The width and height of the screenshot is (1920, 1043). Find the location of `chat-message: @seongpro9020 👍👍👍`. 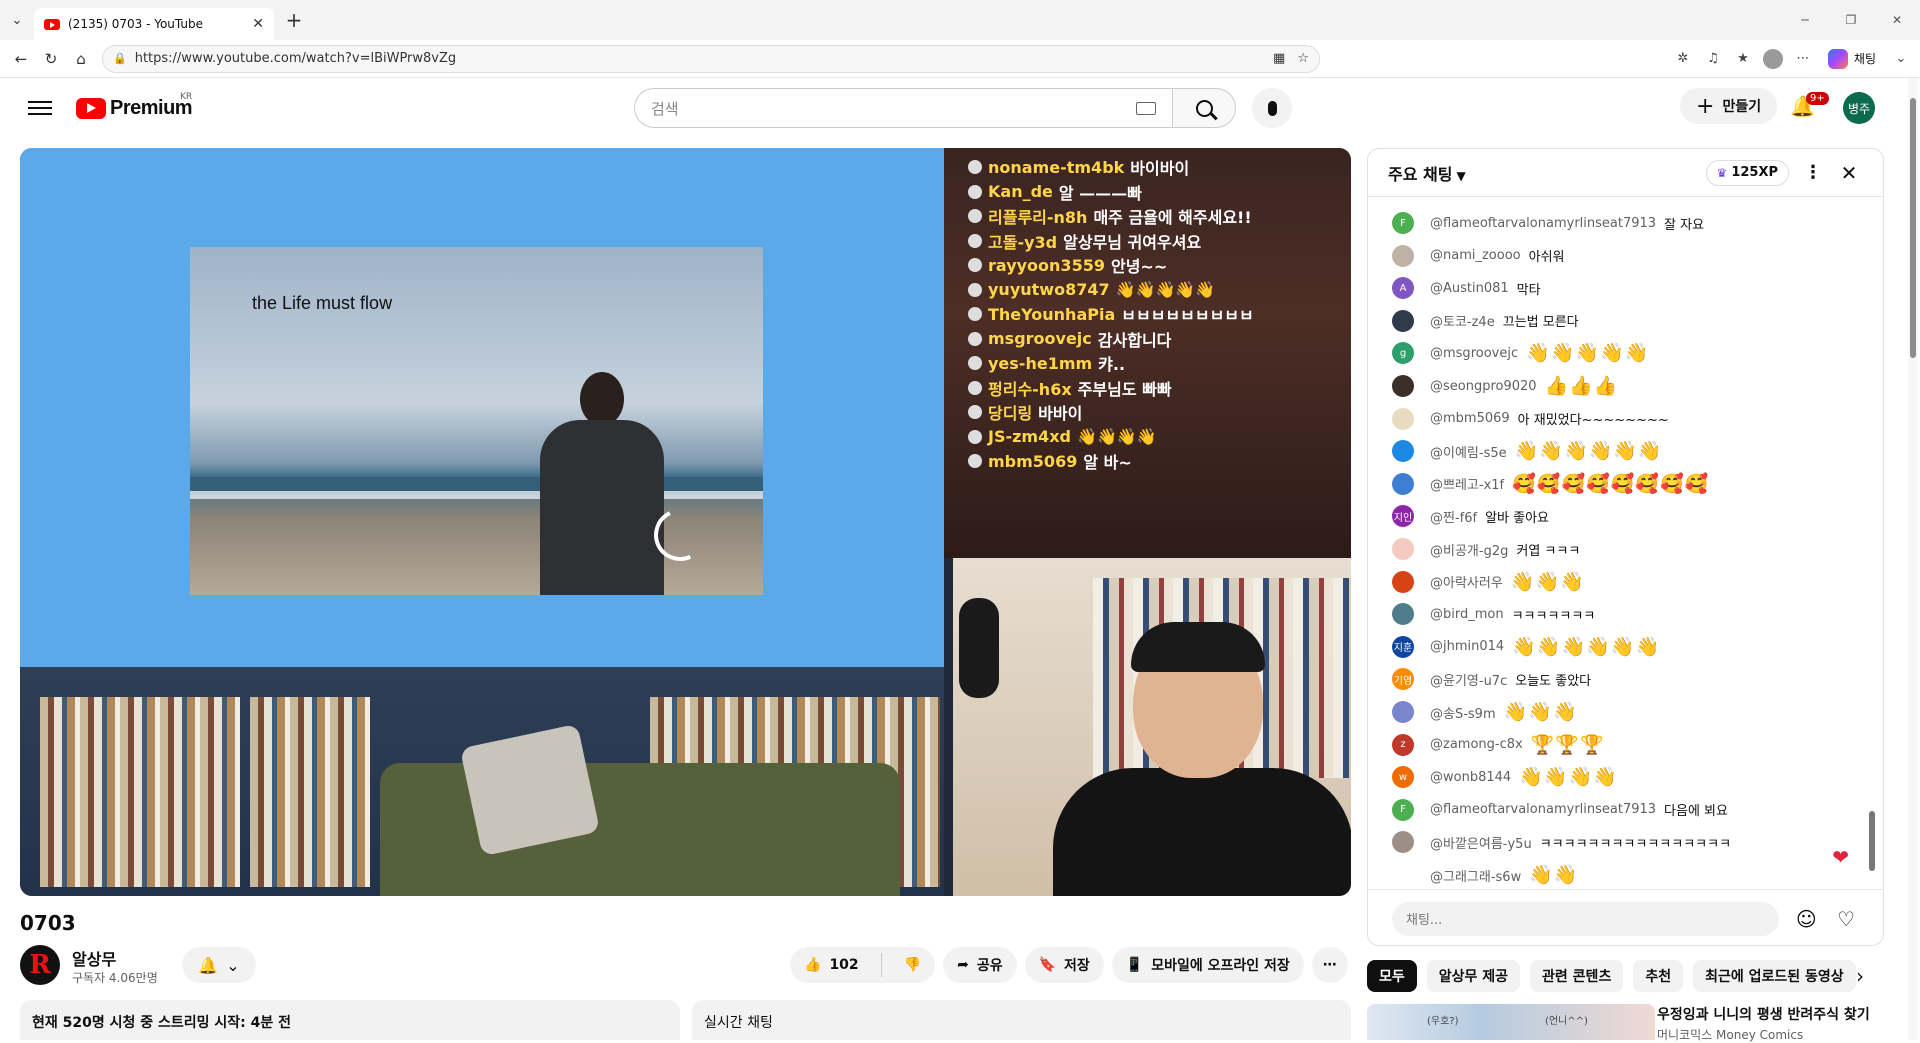

chat-message: @seongpro9020 👍👍👍 is located at coordinates (1505, 386).